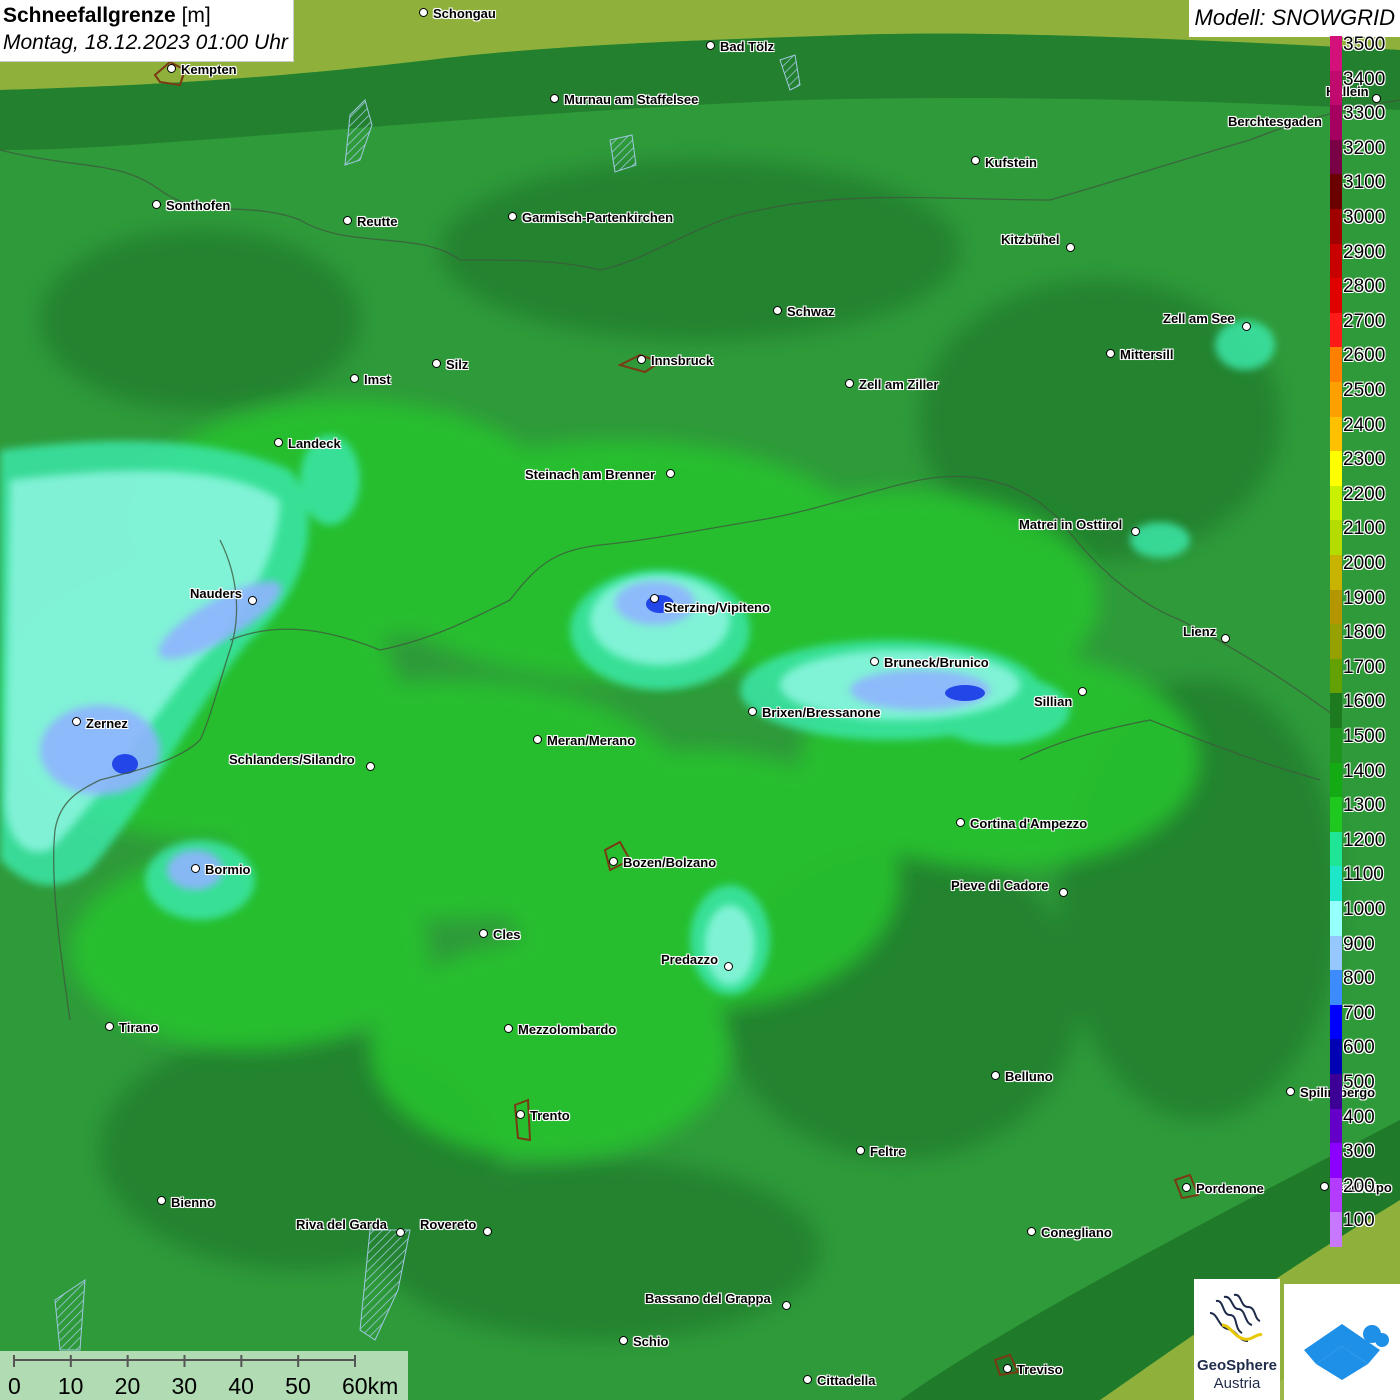 This screenshot has width=1400, height=1400. I want to click on map-date: Montag, 18.12.2023 01:00 Uhr, so click(145, 42).